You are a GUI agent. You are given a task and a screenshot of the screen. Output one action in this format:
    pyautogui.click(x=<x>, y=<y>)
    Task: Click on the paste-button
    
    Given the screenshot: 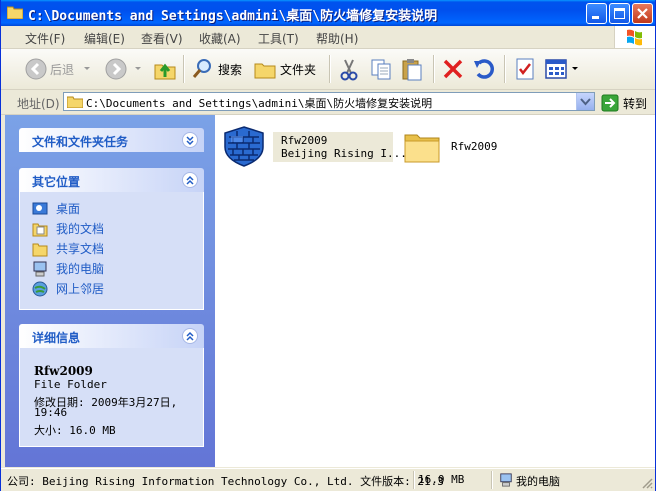 What is the action you would take?
    pyautogui.click(x=412, y=69)
    